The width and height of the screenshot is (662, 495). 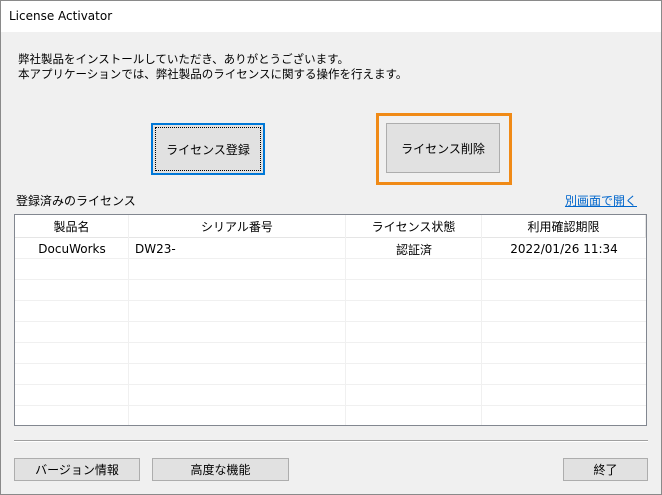 I want to click on table-row: DocuWorks DW23- 認証済 2022/01/26 11:34, so click(x=330, y=249).